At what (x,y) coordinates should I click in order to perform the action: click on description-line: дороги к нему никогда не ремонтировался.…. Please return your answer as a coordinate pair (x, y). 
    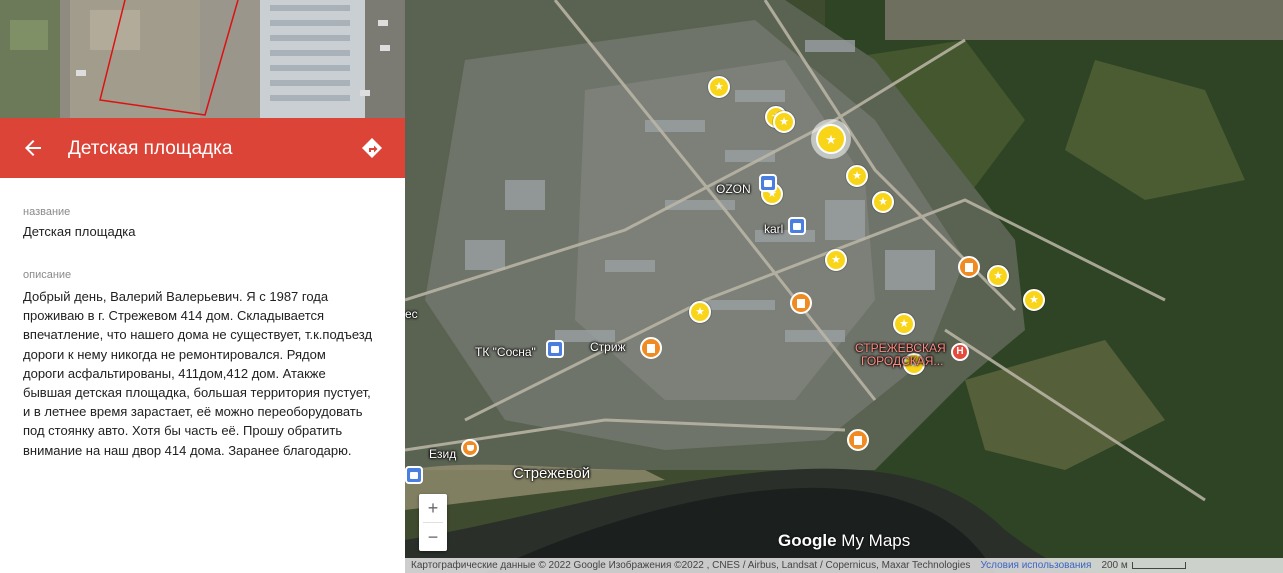
    Looking at the image, I should click on (174, 354).